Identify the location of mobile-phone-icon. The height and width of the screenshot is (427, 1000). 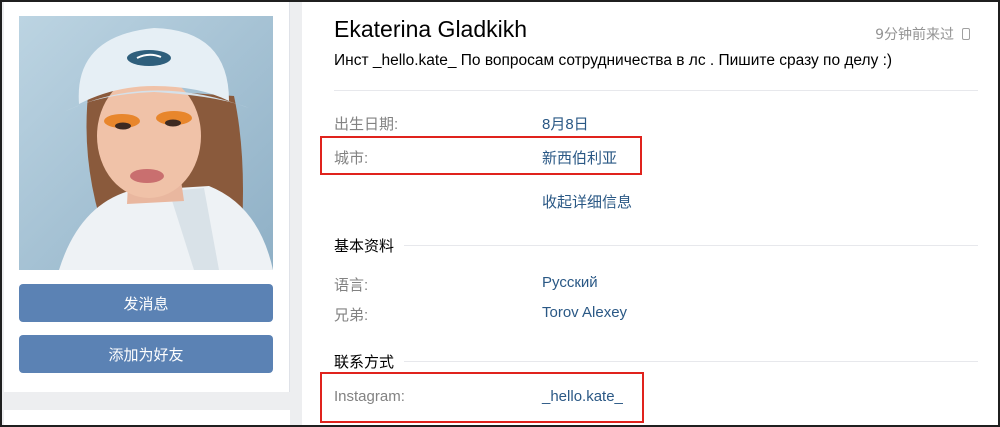
(966, 34).